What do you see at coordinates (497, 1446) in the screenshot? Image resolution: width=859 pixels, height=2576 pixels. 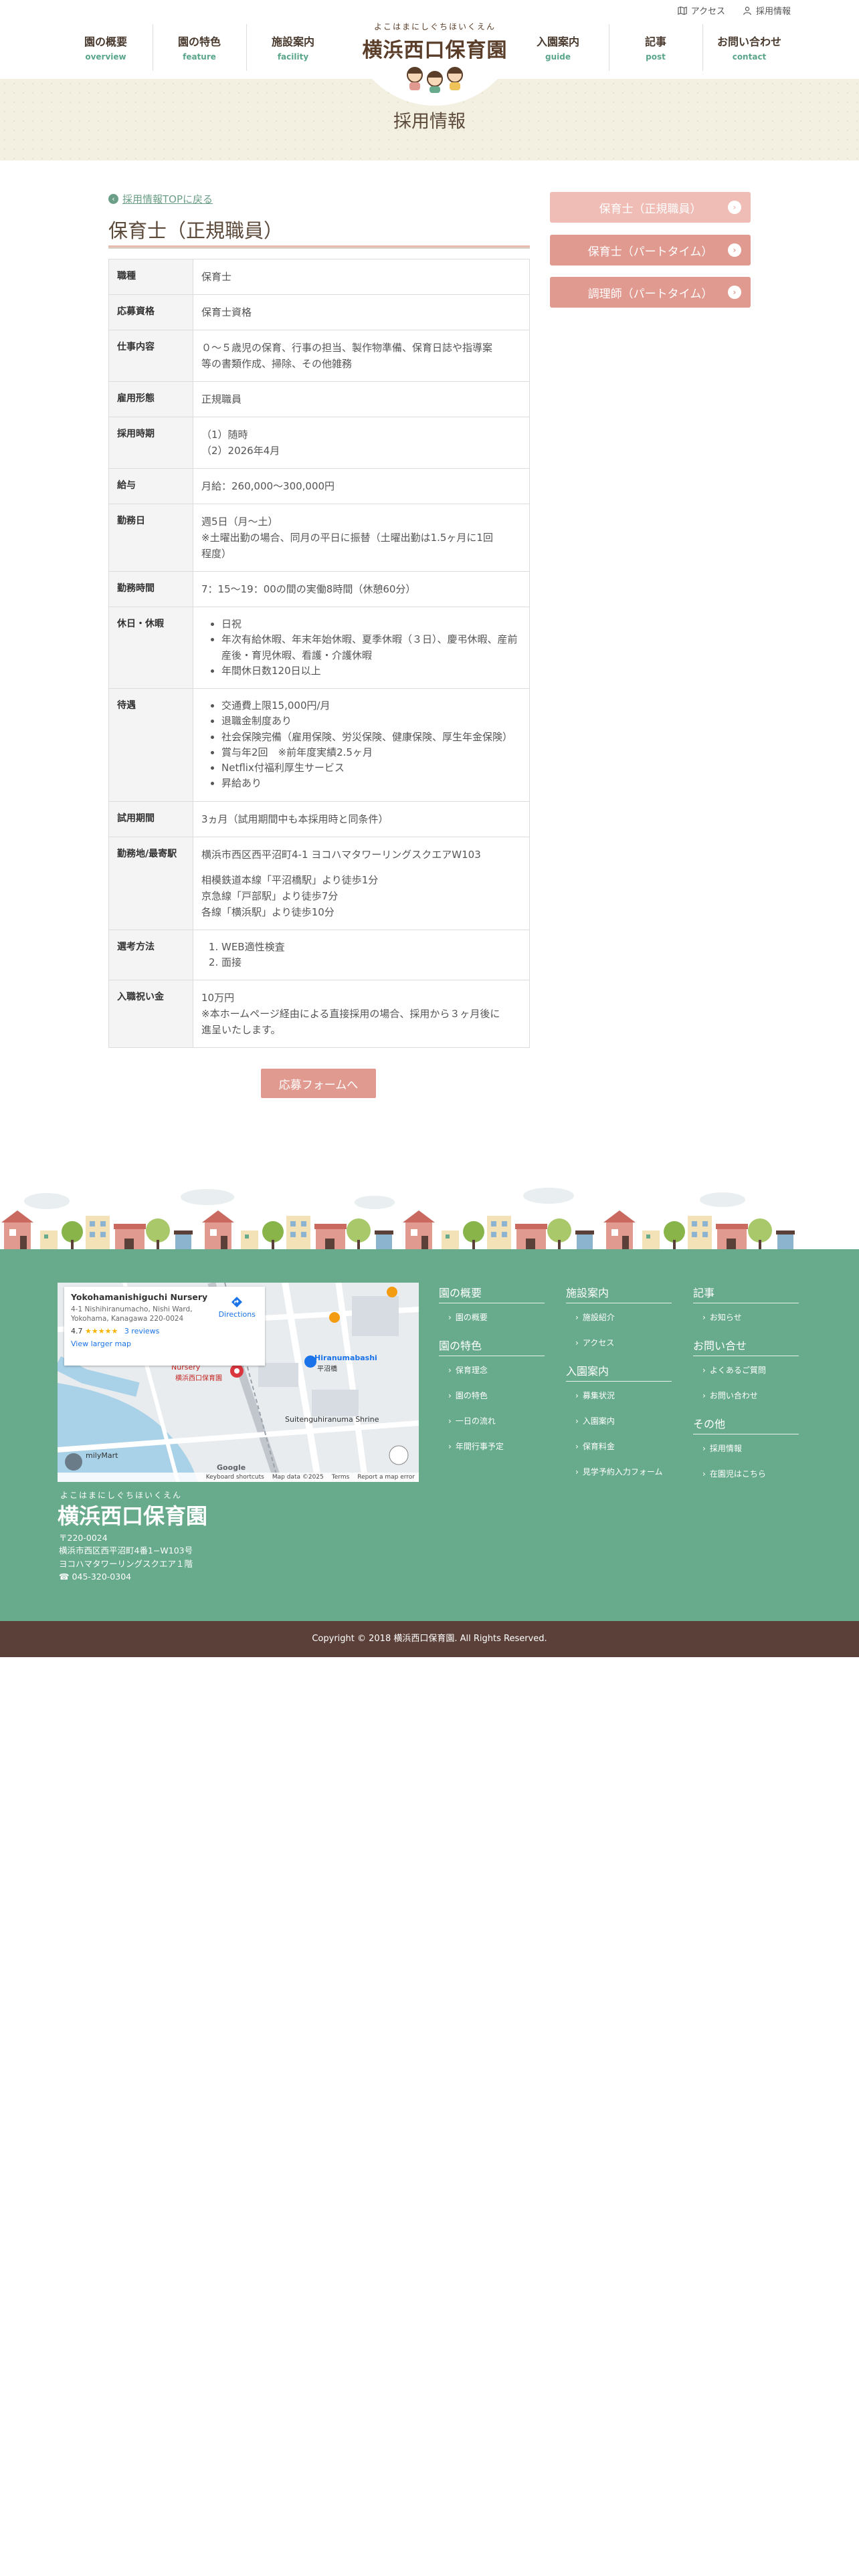 I see `footer-menu-link: 年間行事予定` at bounding box center [497, 1446].